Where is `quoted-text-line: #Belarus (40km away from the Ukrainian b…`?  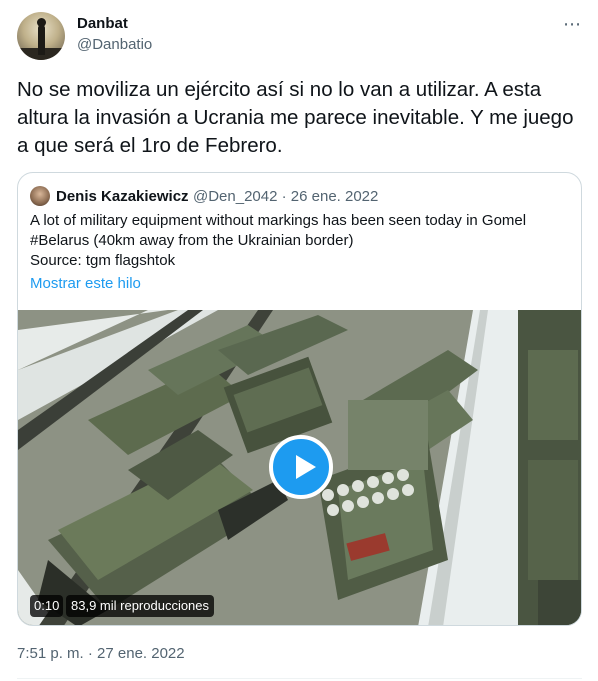 quoted-text-line: #Belarus (40km away from the Ukrainian b… is located at coordinates (192, 240).